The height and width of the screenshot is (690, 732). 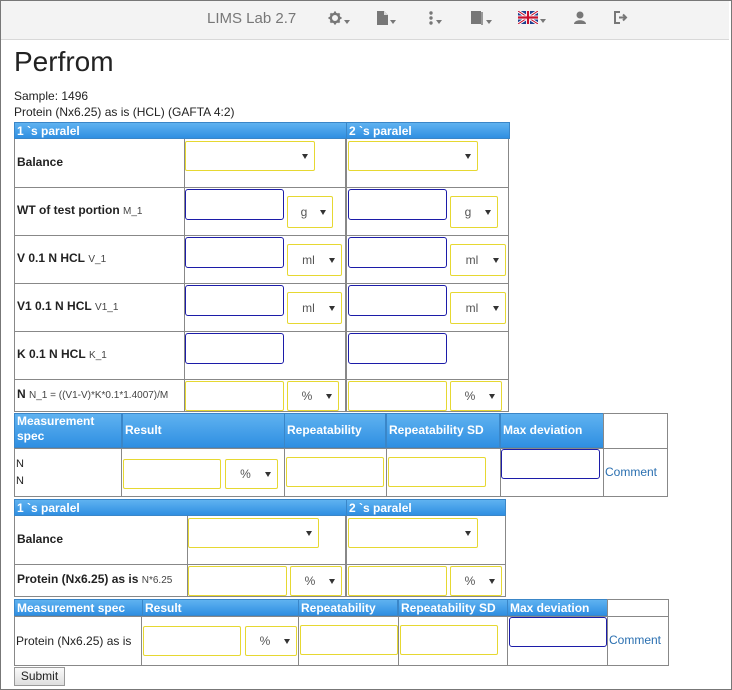 I want to click on v-unit-select-2: ml, so click(x=478, y=260).